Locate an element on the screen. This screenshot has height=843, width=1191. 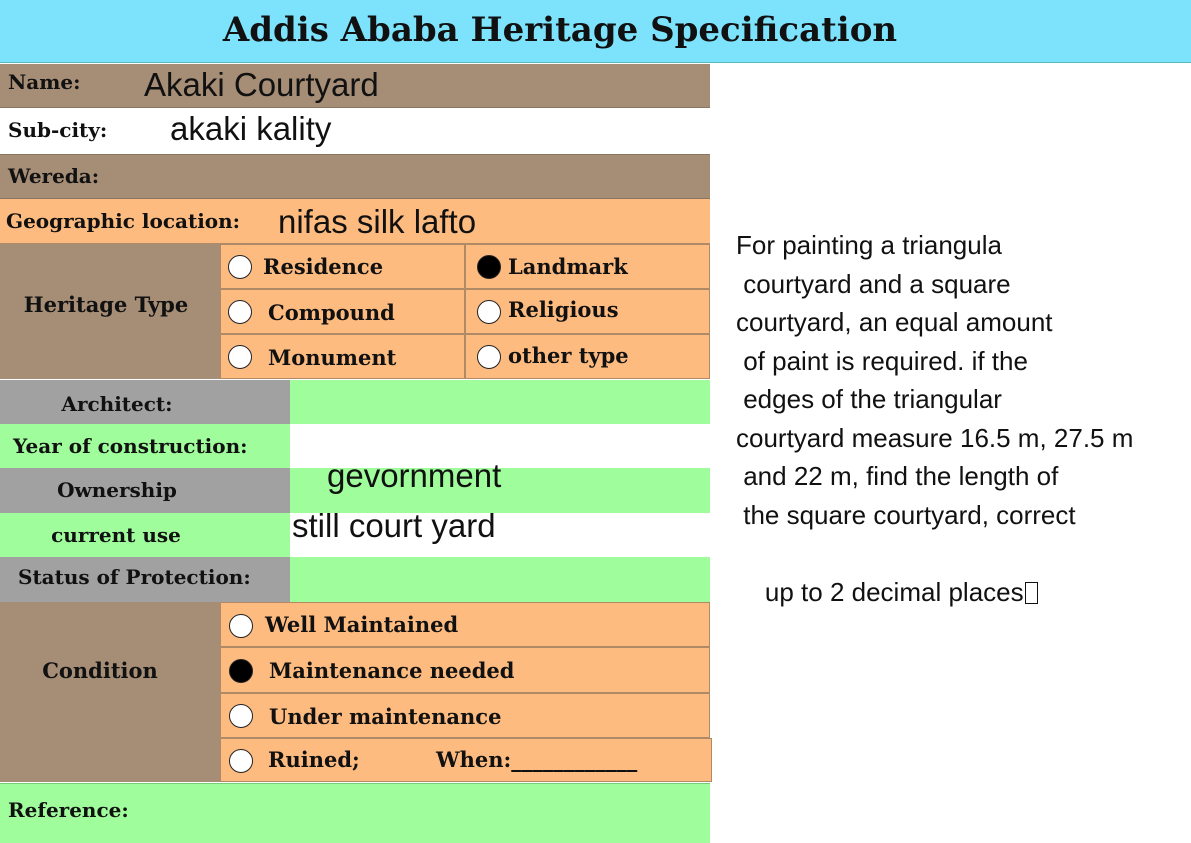
year-label-cell: Year of construction: is located at coordinates (145, 446).